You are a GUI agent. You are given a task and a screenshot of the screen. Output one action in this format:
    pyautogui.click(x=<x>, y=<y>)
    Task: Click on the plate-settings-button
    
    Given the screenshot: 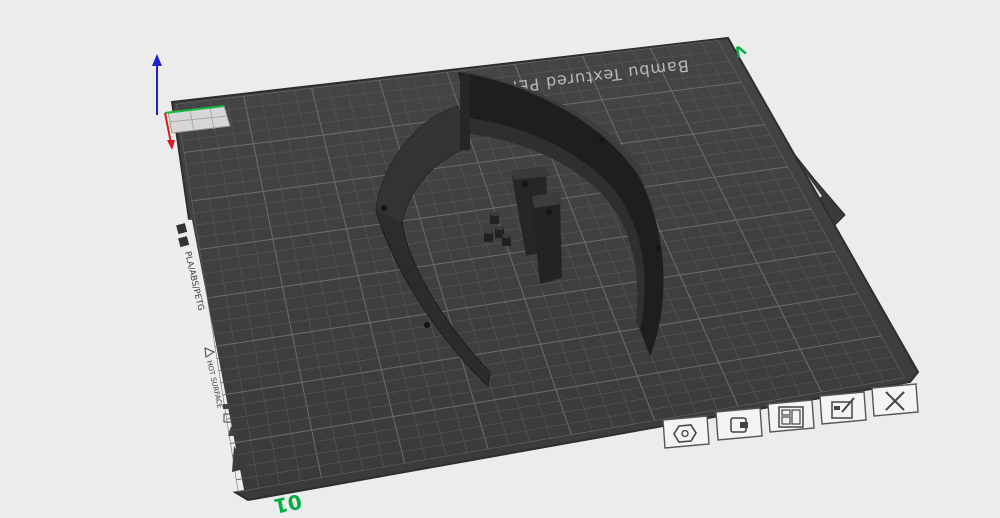 What is the action you would take?
    pyautogui.click(x=843, y=408)
    